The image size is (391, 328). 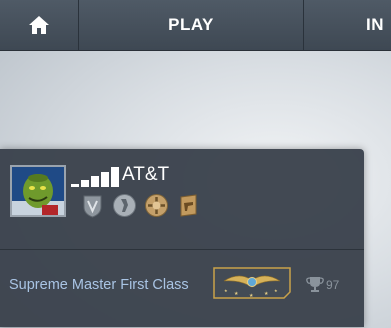 What do you see at coordinates (156, 205) in the screenshot?
I see `operation-coin-icon` at bounding box center [156, 205].